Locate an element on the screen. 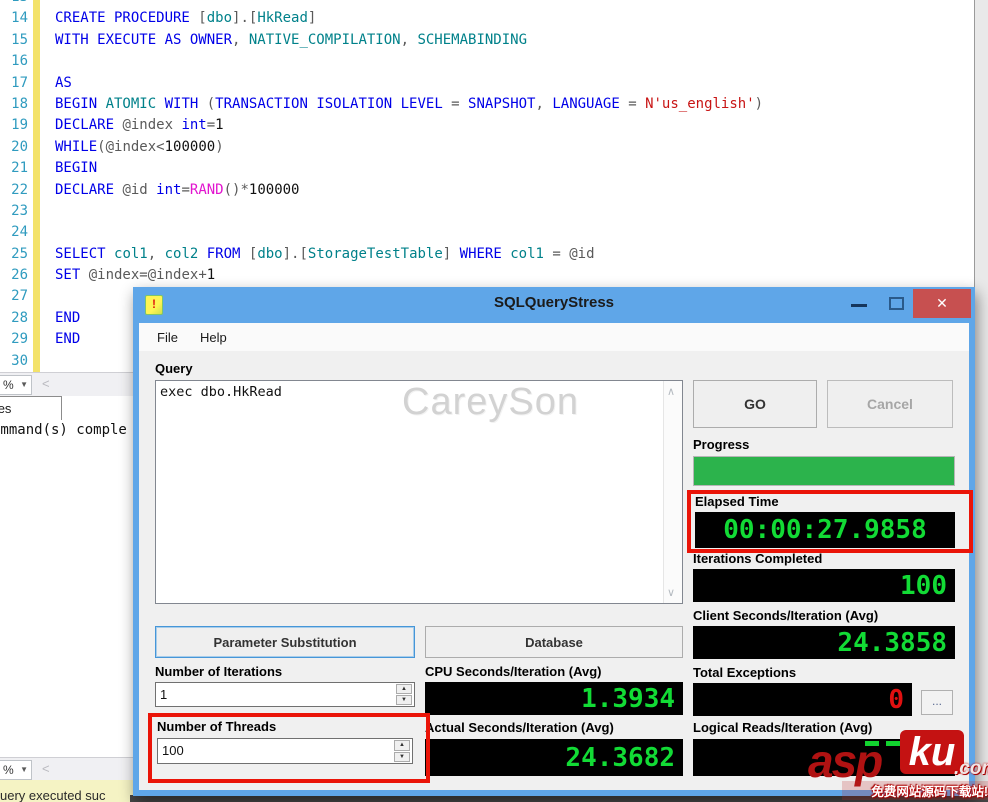 This screenshot has height=802, width=988. elapsed-time-display: 00:00:27.9858 is located at coordinates (825, 530).